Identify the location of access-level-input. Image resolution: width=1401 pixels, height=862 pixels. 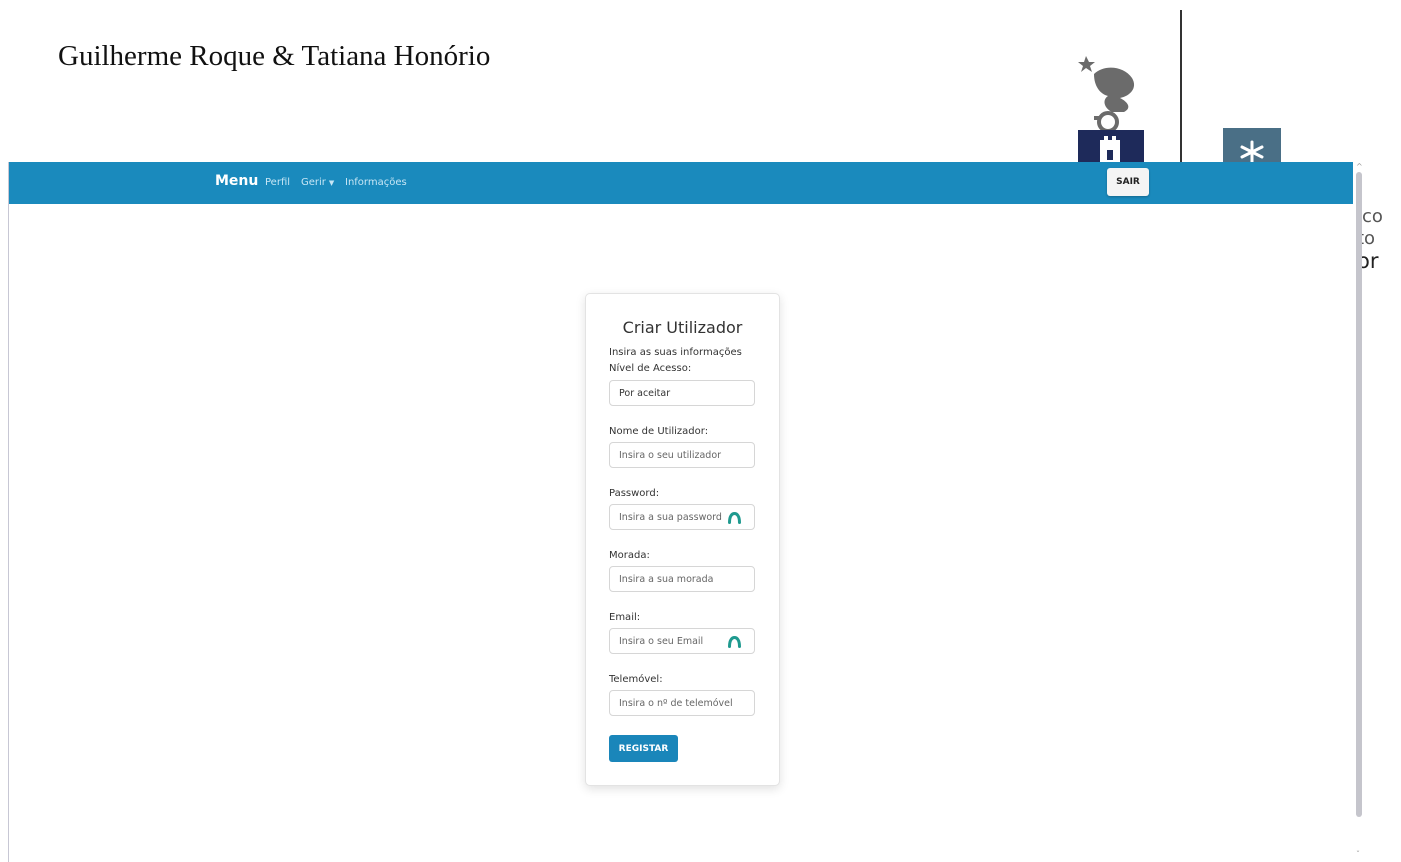
(682, 393).